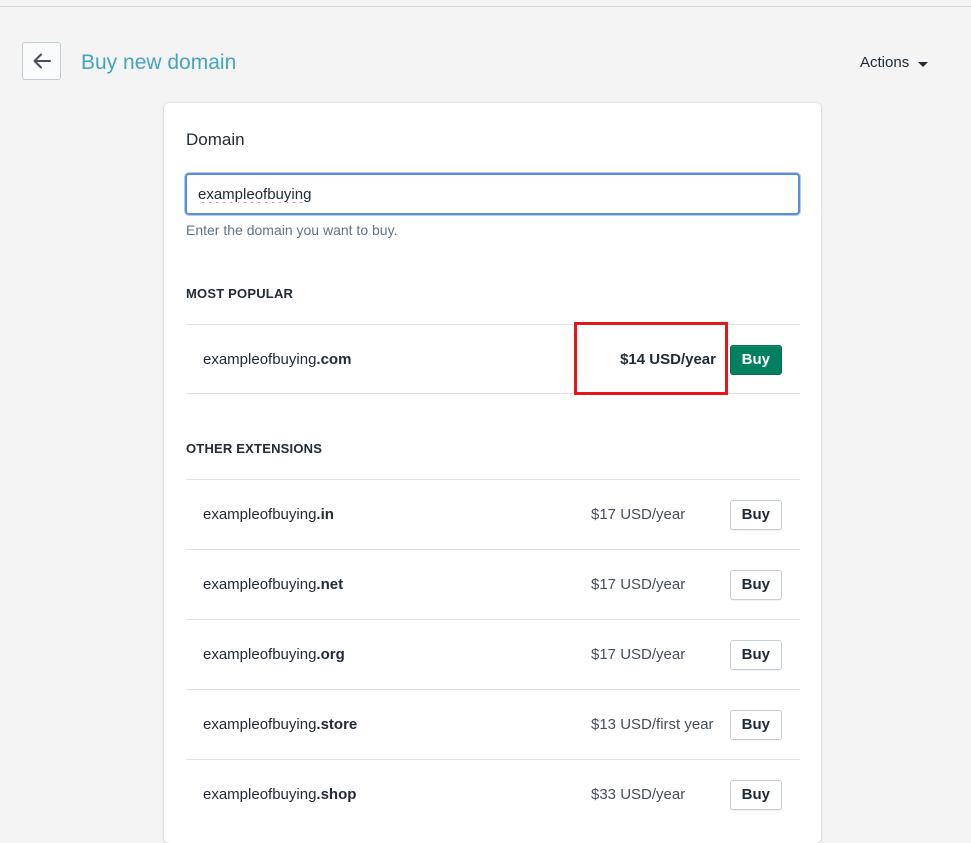  What do you see at coordinates (493, 514) in the screenshot?
I see `domain-row-in: exampleofbuying.in $17 USD/year Buy` at bounding box center [493, 514].